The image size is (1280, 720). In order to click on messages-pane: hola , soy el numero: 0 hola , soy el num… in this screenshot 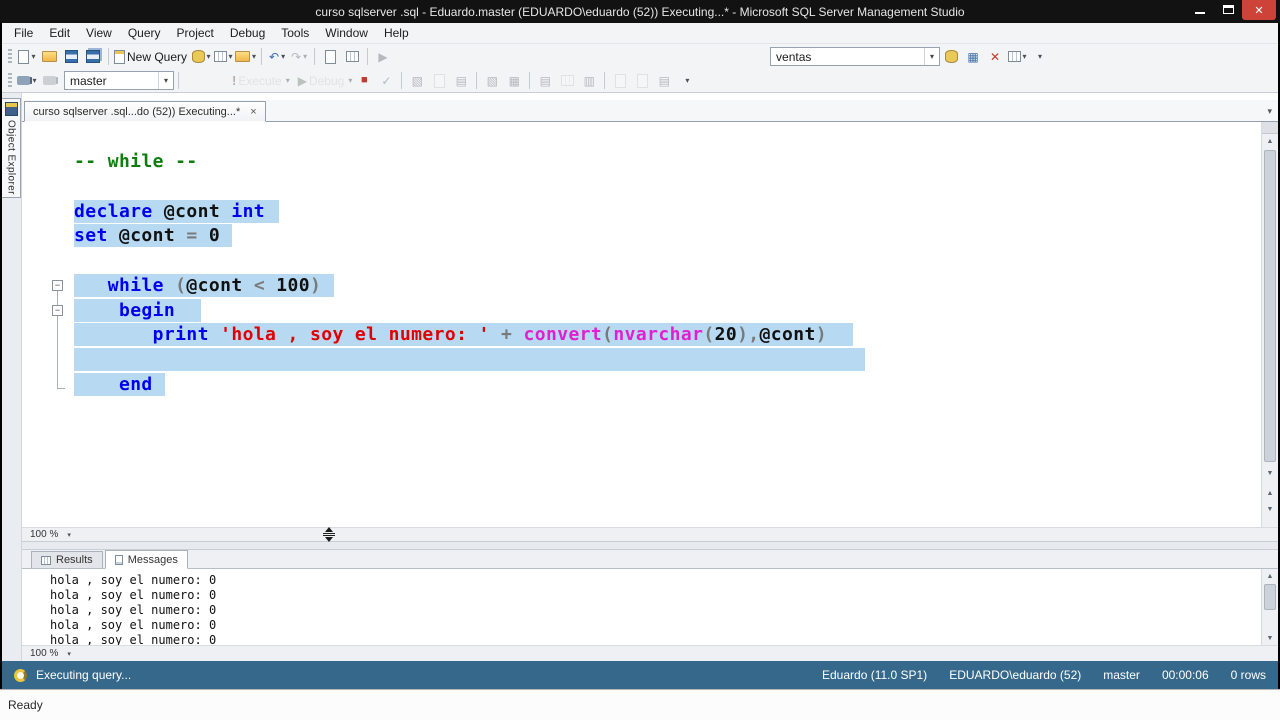, I will do `click(650, 607)`.